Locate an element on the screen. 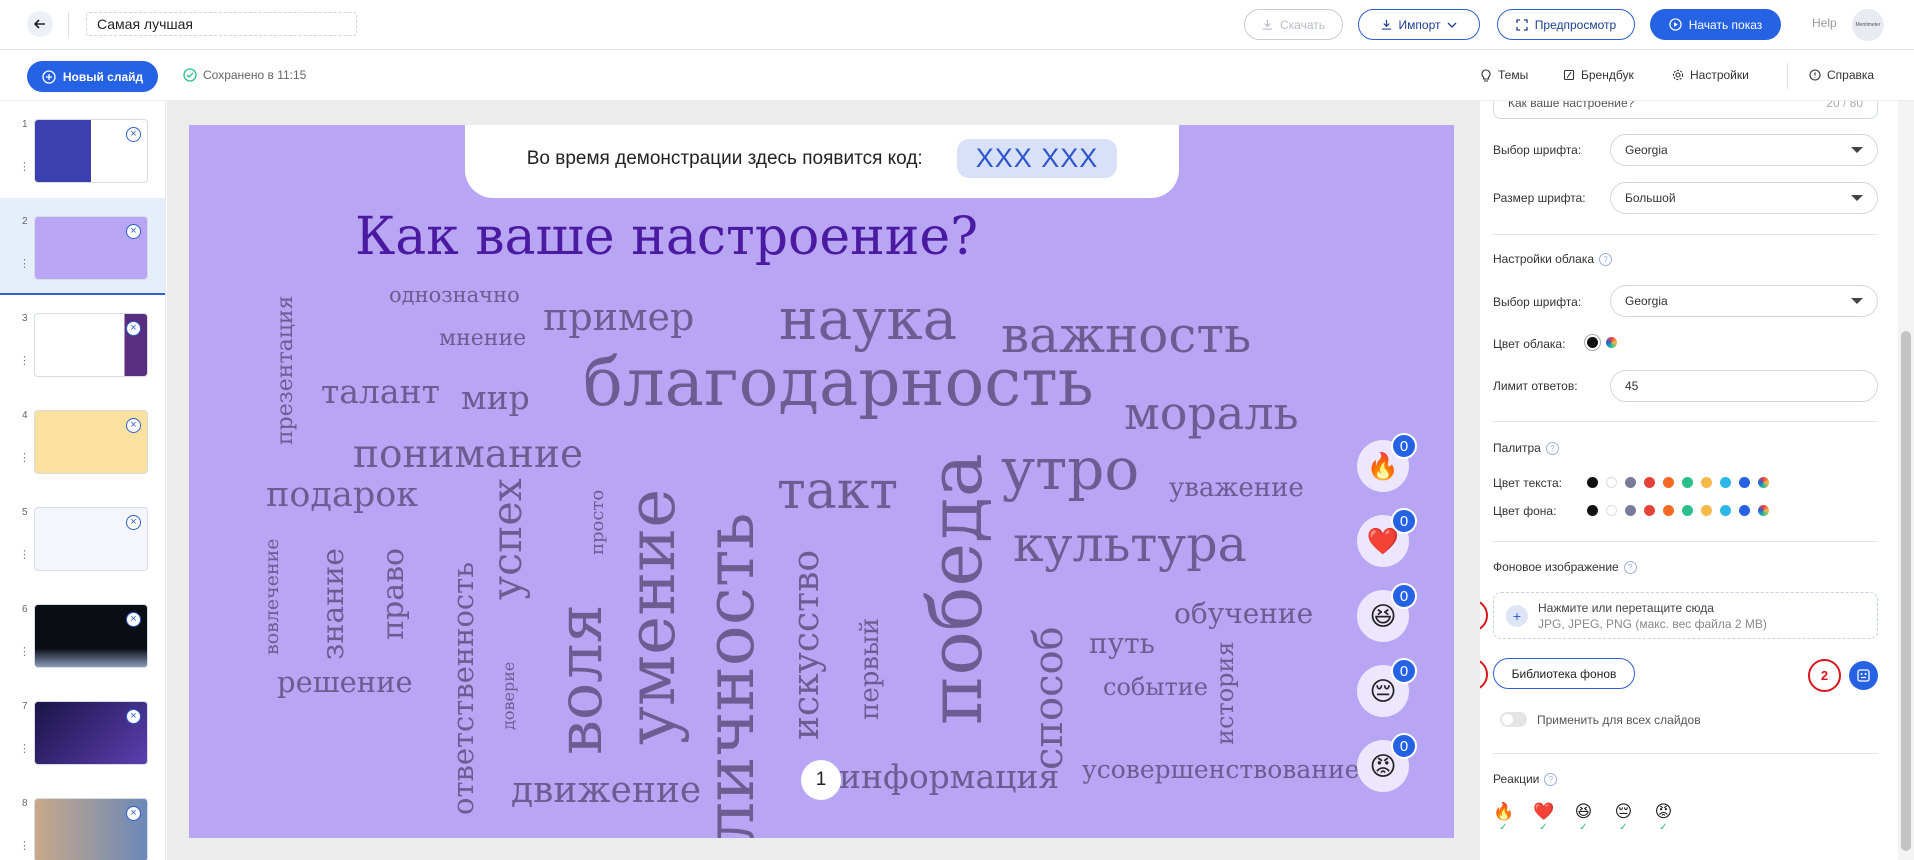 This screenshot has height=860, width=1914. sad-reaction-toggle: 😔 ✓ is located at coordinates (1623, 818).